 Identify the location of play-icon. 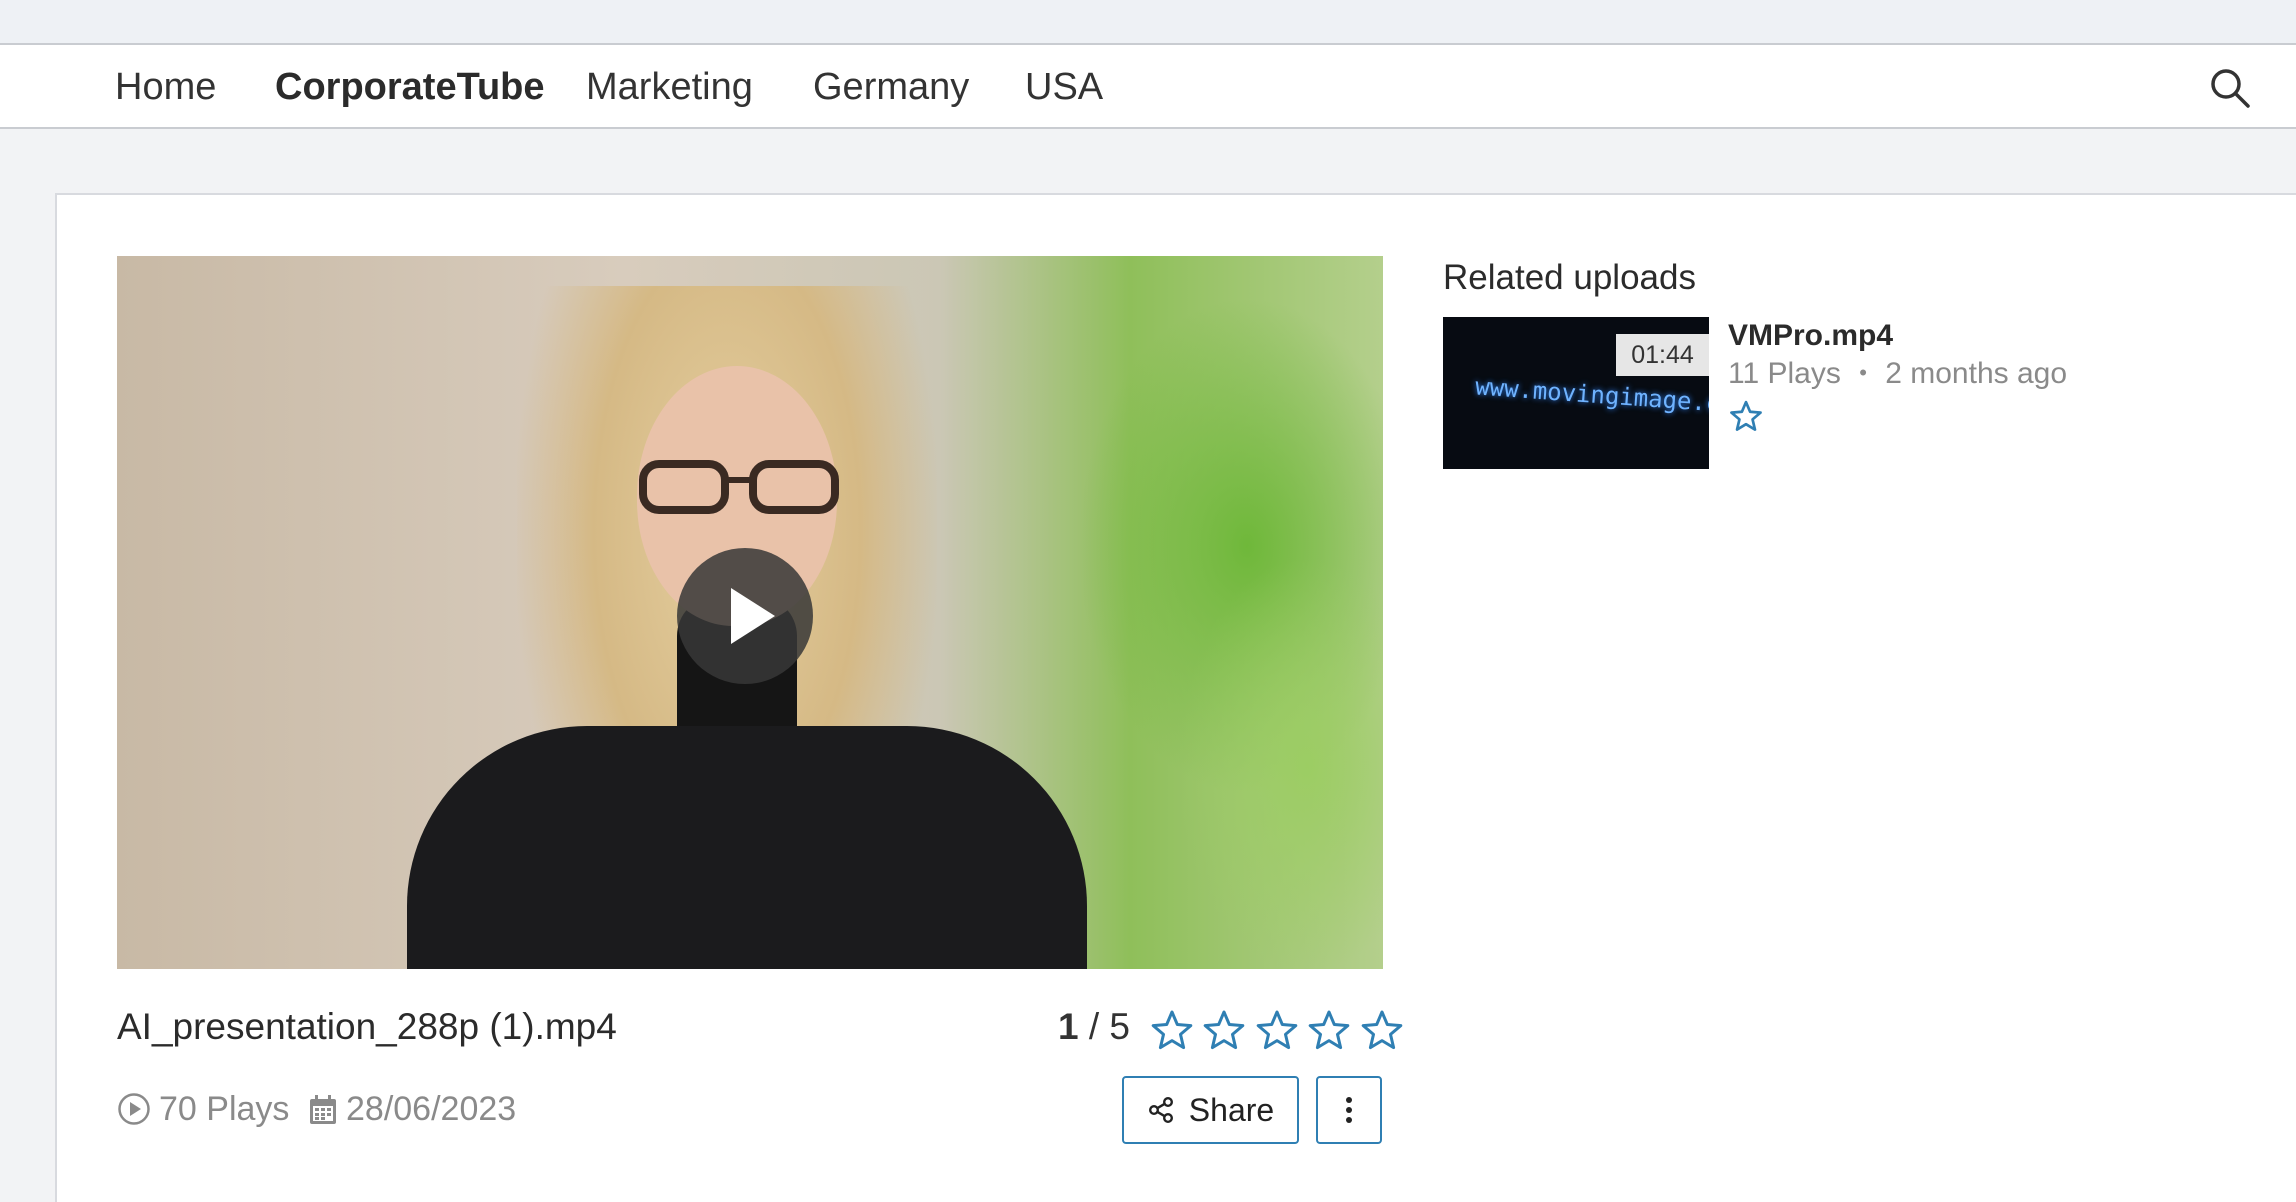
(753, 616).